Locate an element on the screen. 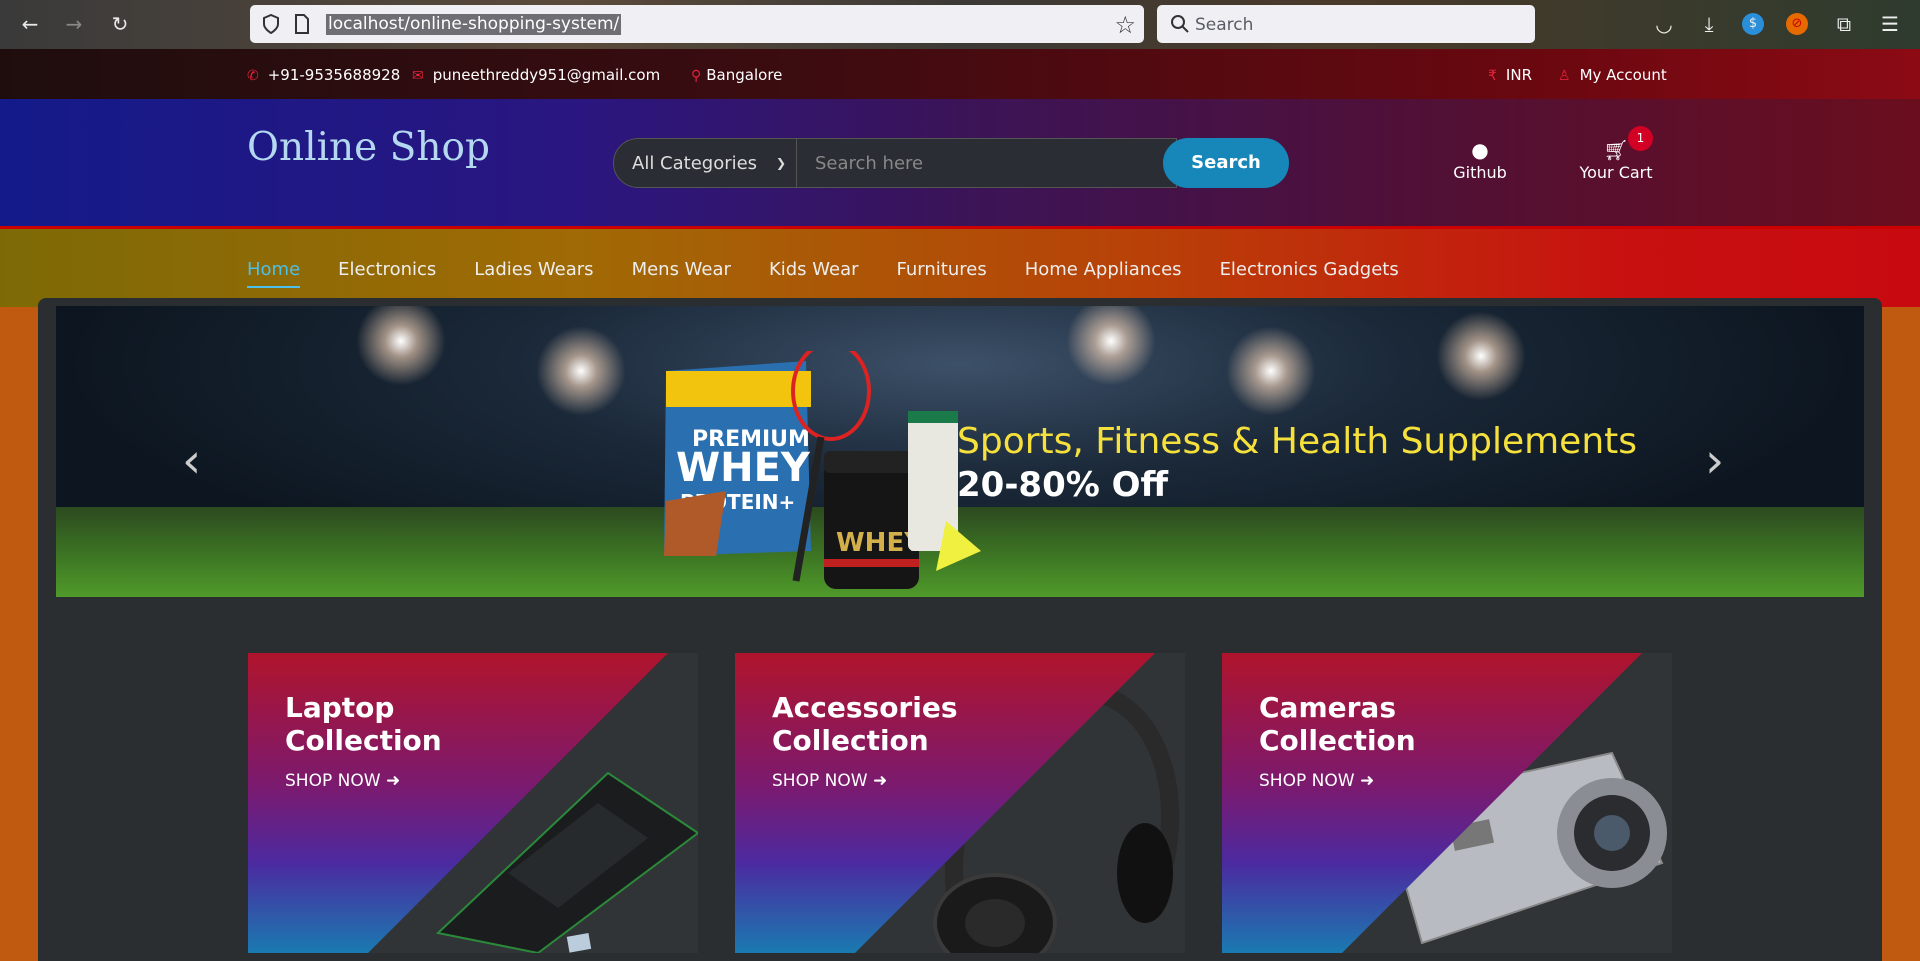 The height and width of the screenshot is (961, 1920). bookmark-star-icon: ☆ is located at coordinates (1125, 25).